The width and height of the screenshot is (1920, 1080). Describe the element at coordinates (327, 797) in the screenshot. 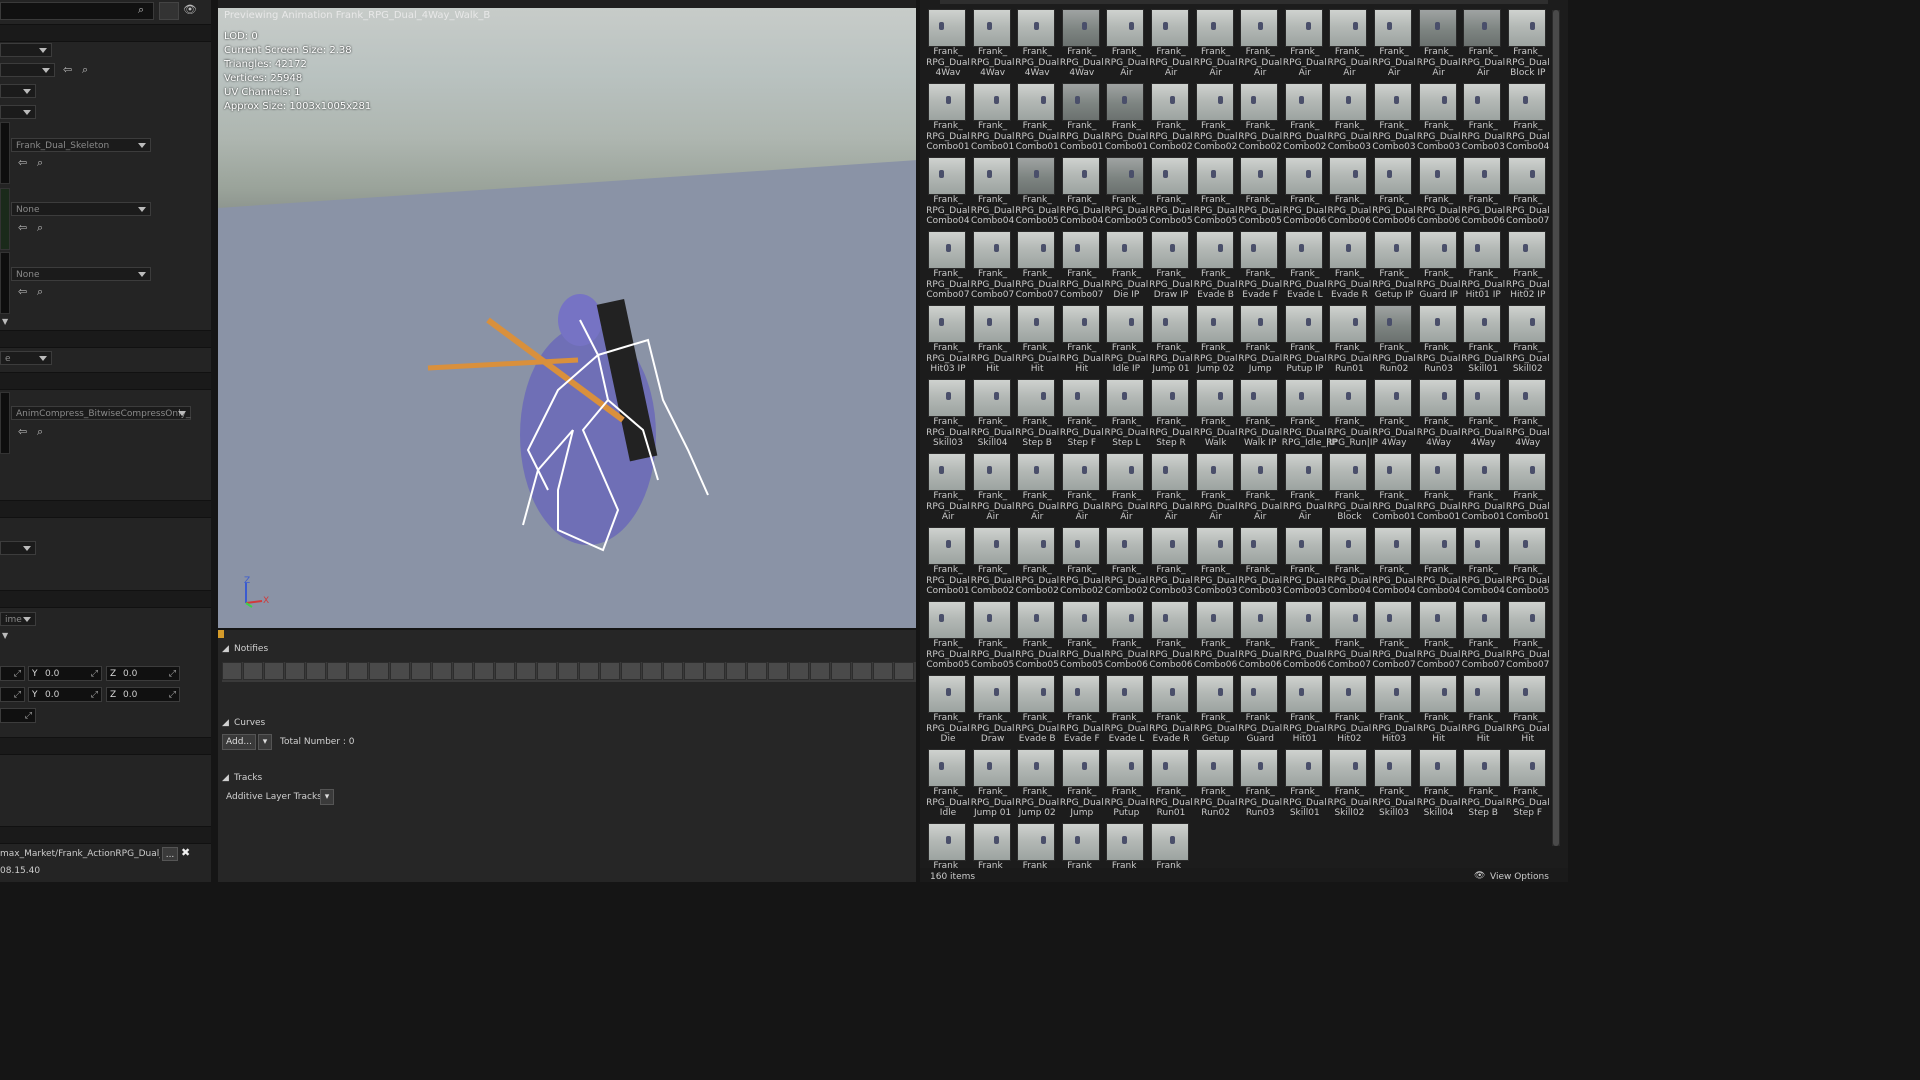

I see `additive-tracks-dropdown: ▾` at that location.